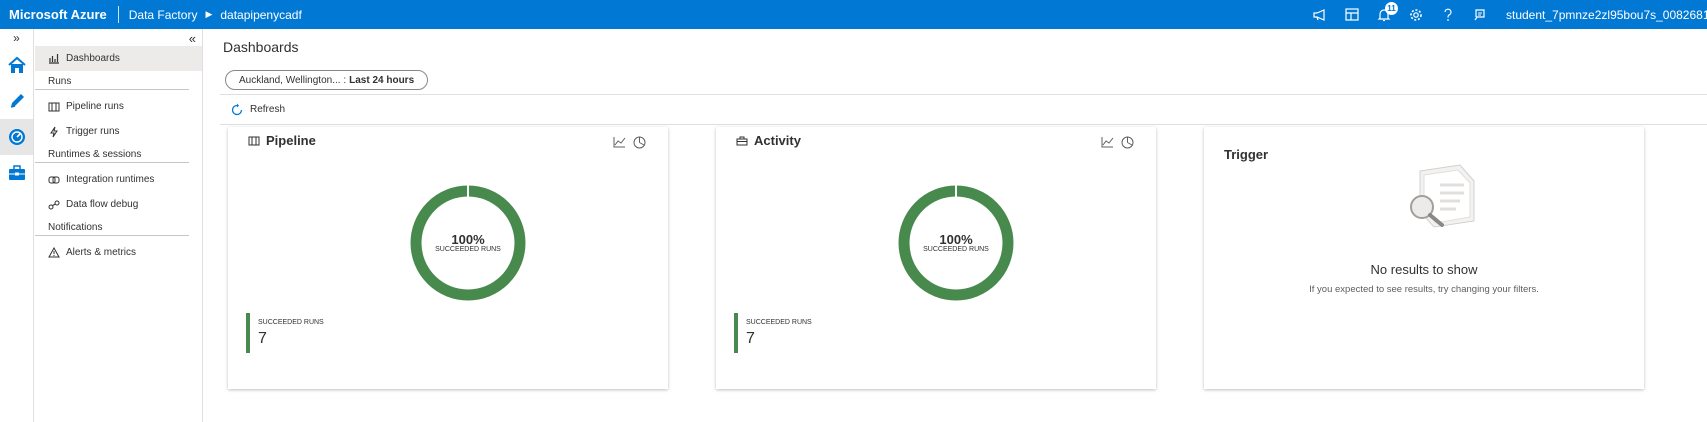  Describe the element at coordinates (773, 333) in the screenshot. I see `activity-kpi: SUCCEEDED RUNS 7` at that location.